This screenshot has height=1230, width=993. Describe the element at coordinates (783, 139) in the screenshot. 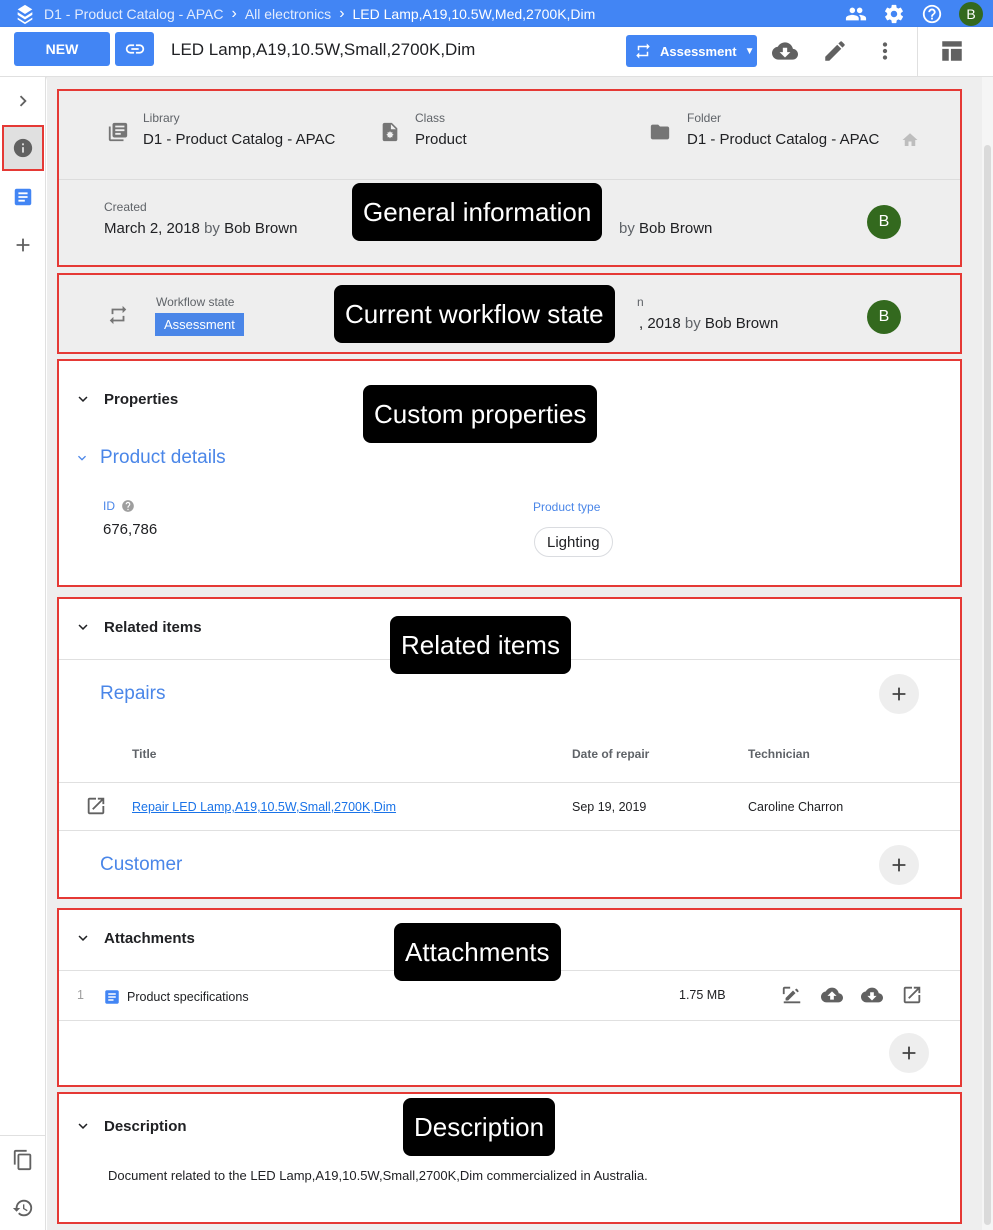

I see `folder-value: D1 - Product Catalog - APAC` at that location.